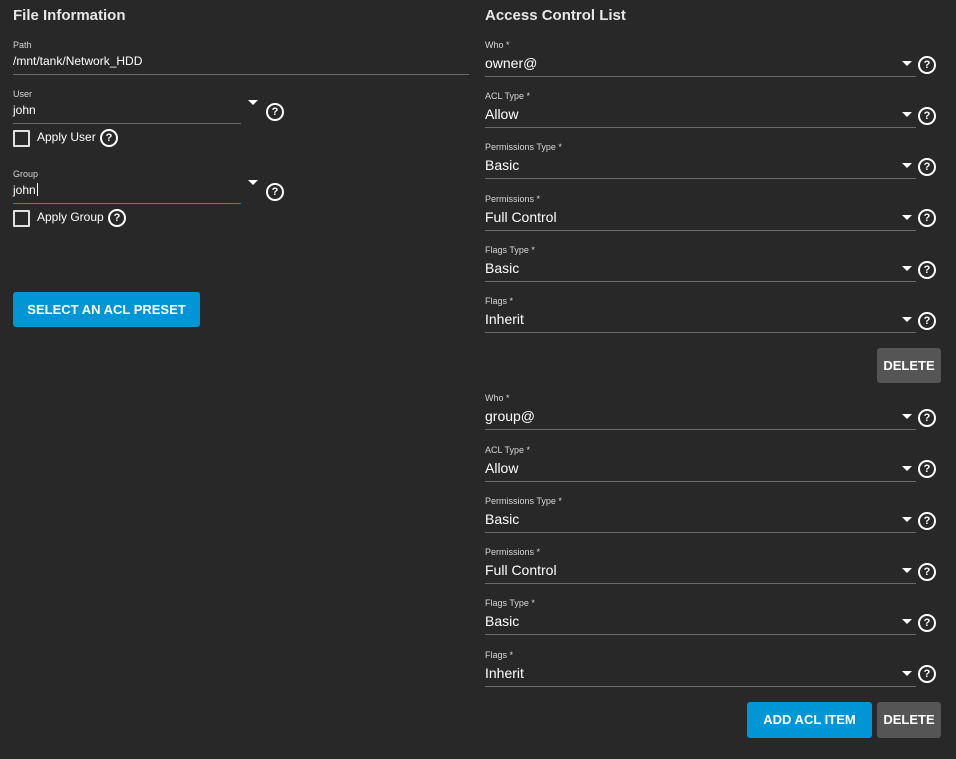 The image size is (956, 759). Describe the element at coordinates (109, 138) in the screenshot. I see `apply-user-help-icon: ?` at that location.